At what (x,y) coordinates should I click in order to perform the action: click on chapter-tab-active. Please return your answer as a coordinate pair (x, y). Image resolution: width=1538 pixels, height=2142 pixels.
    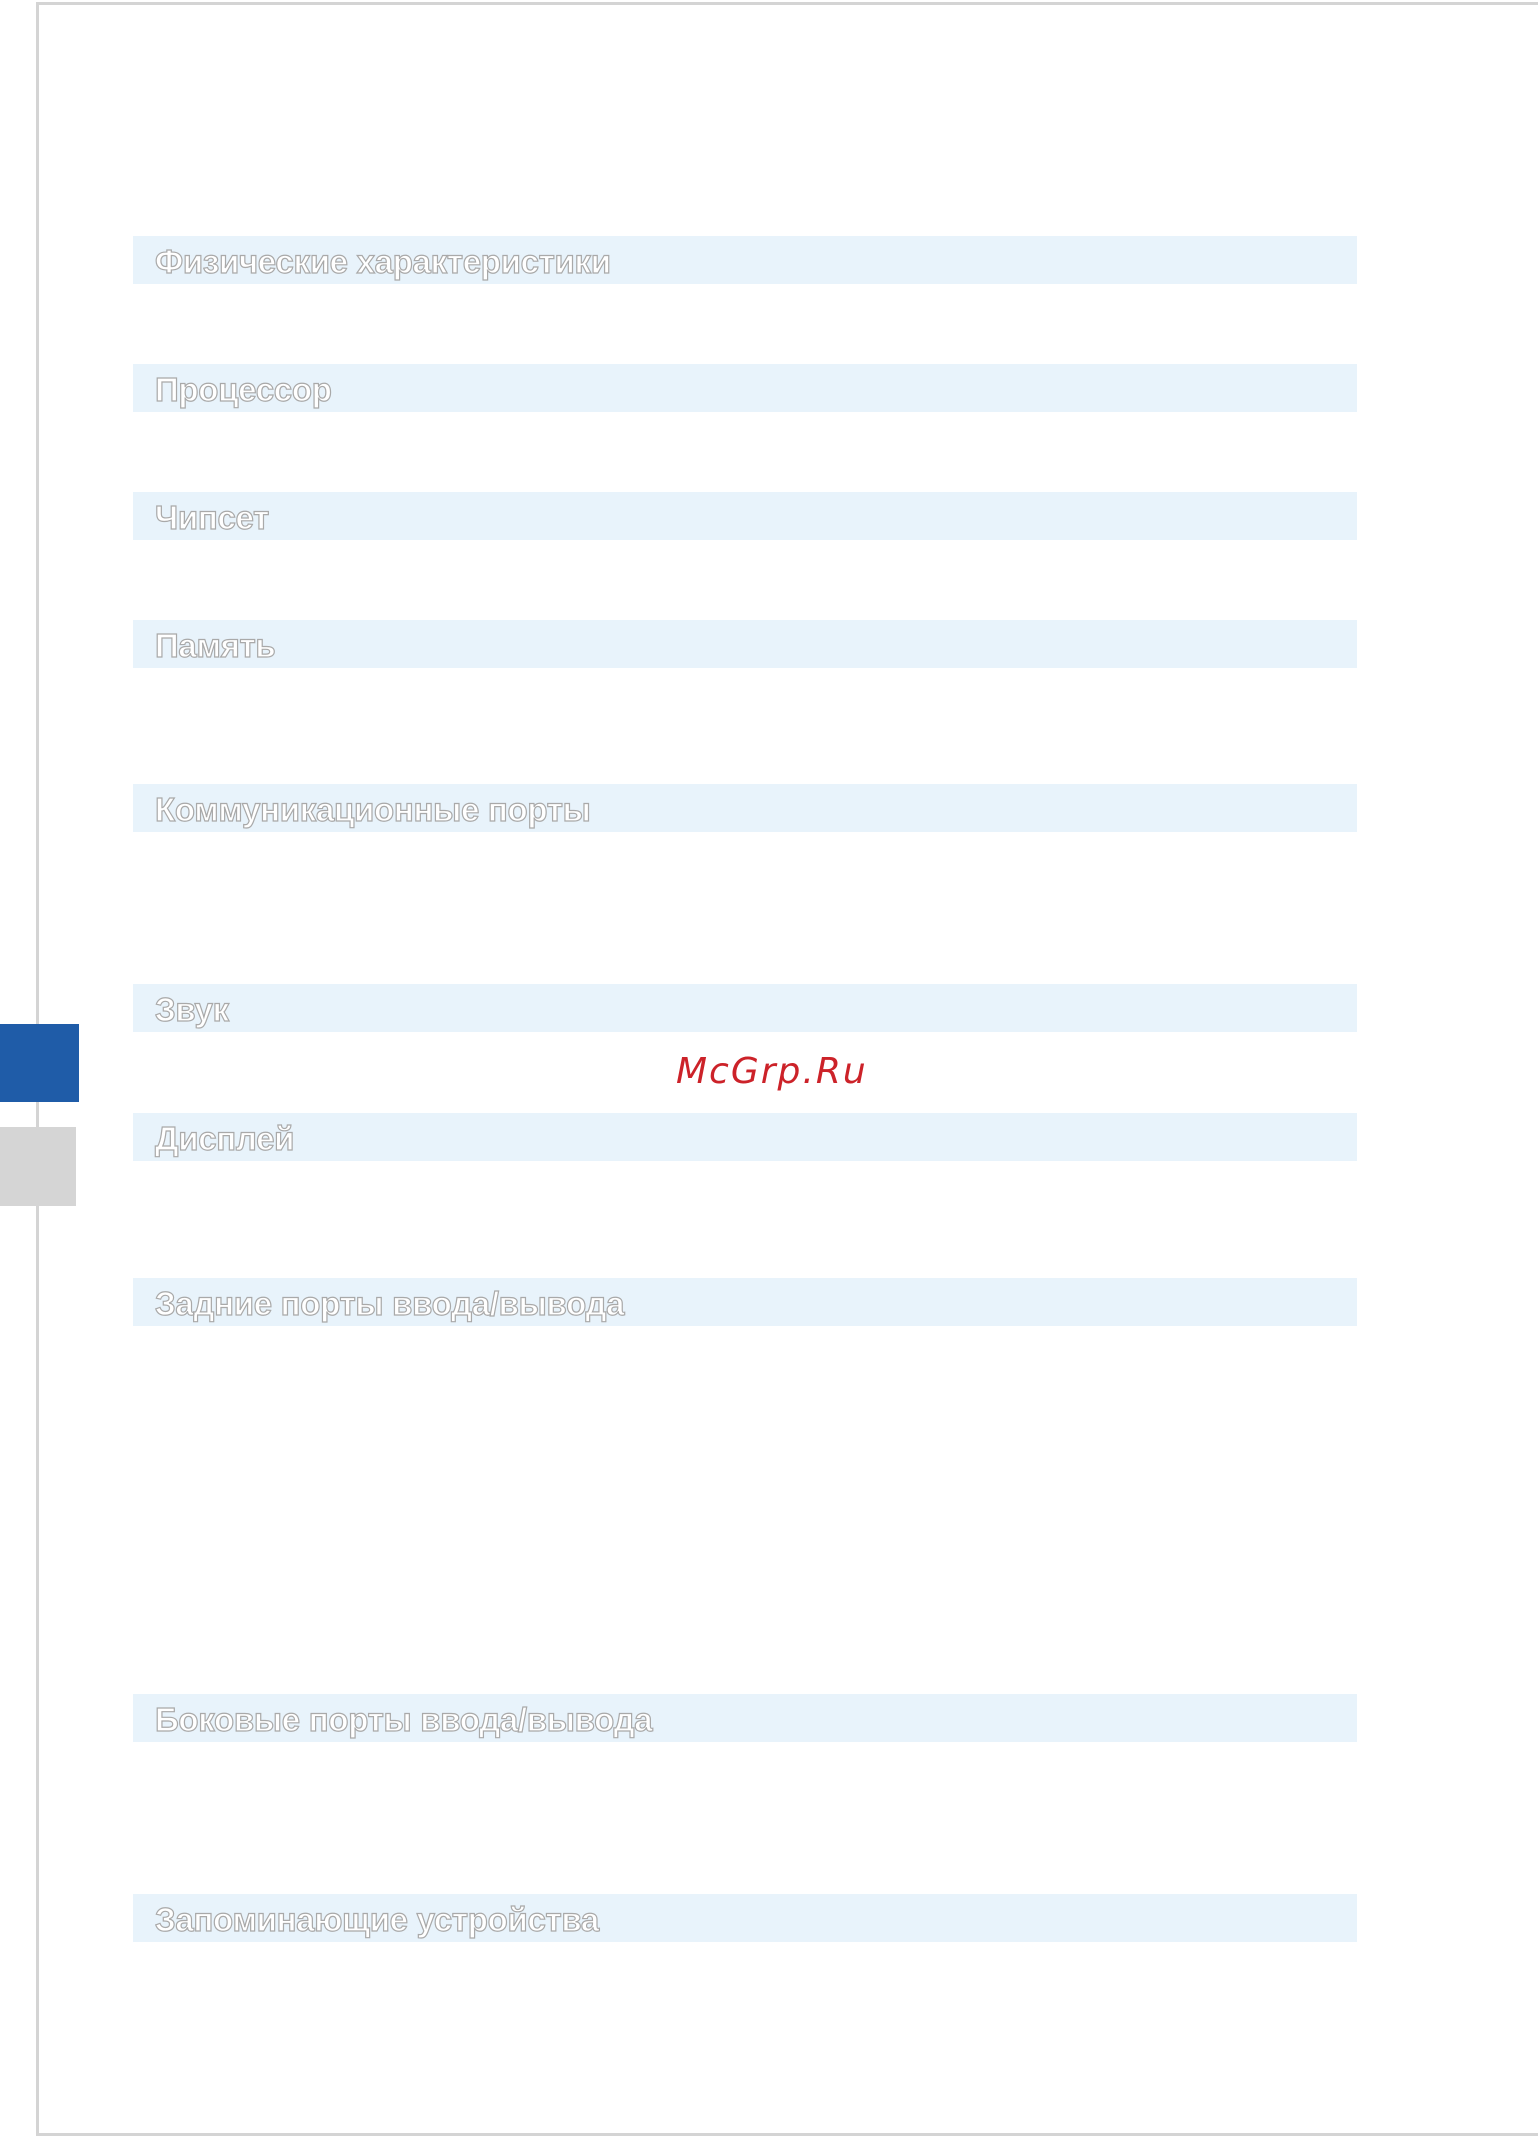
    Looking at the image, I should click on (39, 1063).